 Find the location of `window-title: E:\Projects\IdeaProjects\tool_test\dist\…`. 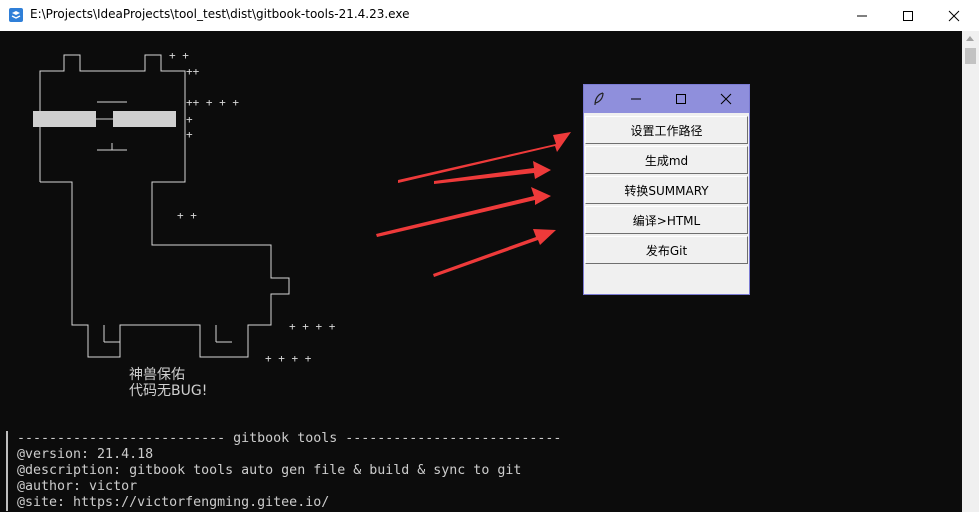

window-title: E:\Projects\IdeaProjects\tool_test\dist\… is located at coordinates (220, 14).